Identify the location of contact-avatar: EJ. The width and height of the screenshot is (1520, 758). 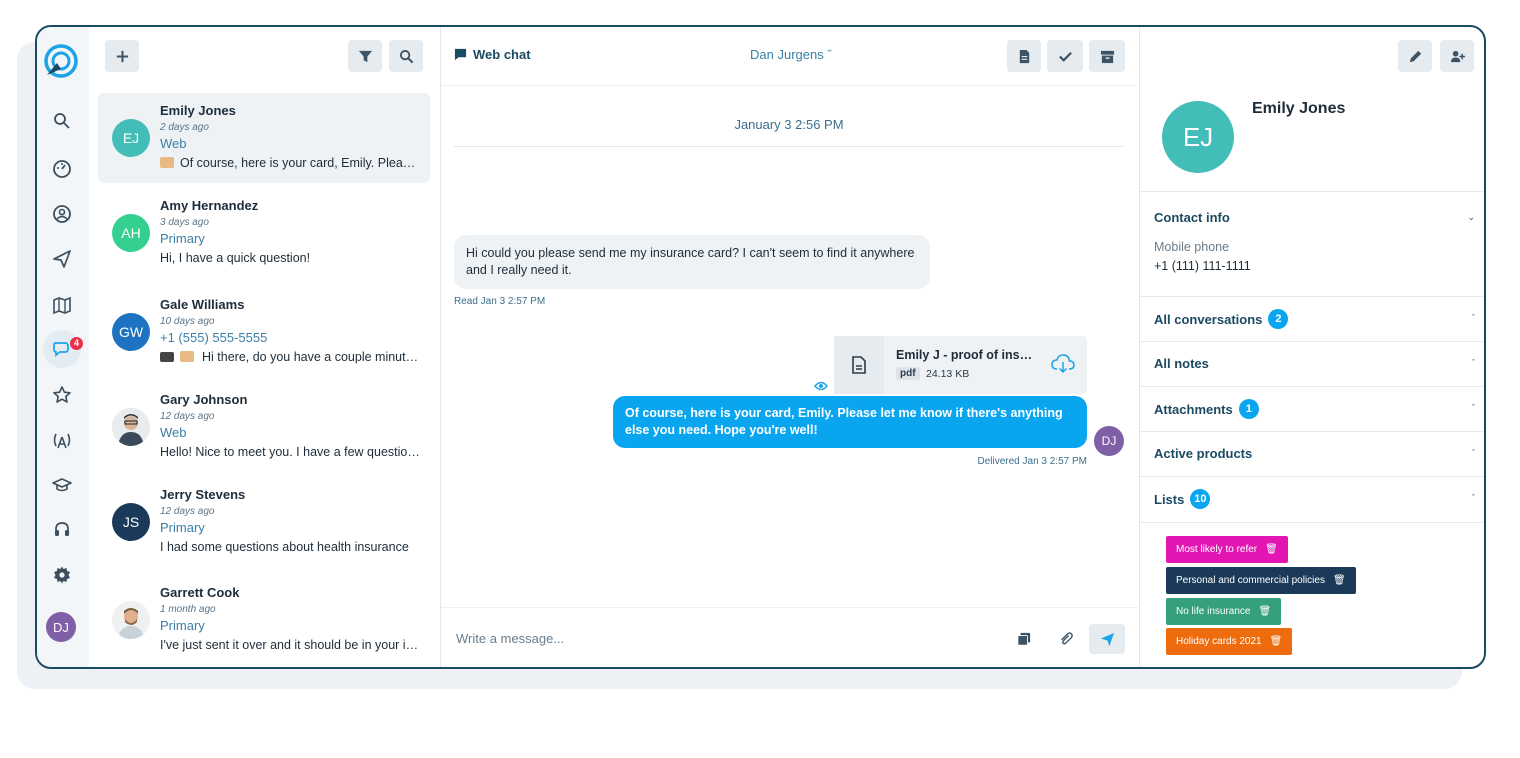
(131, 138).